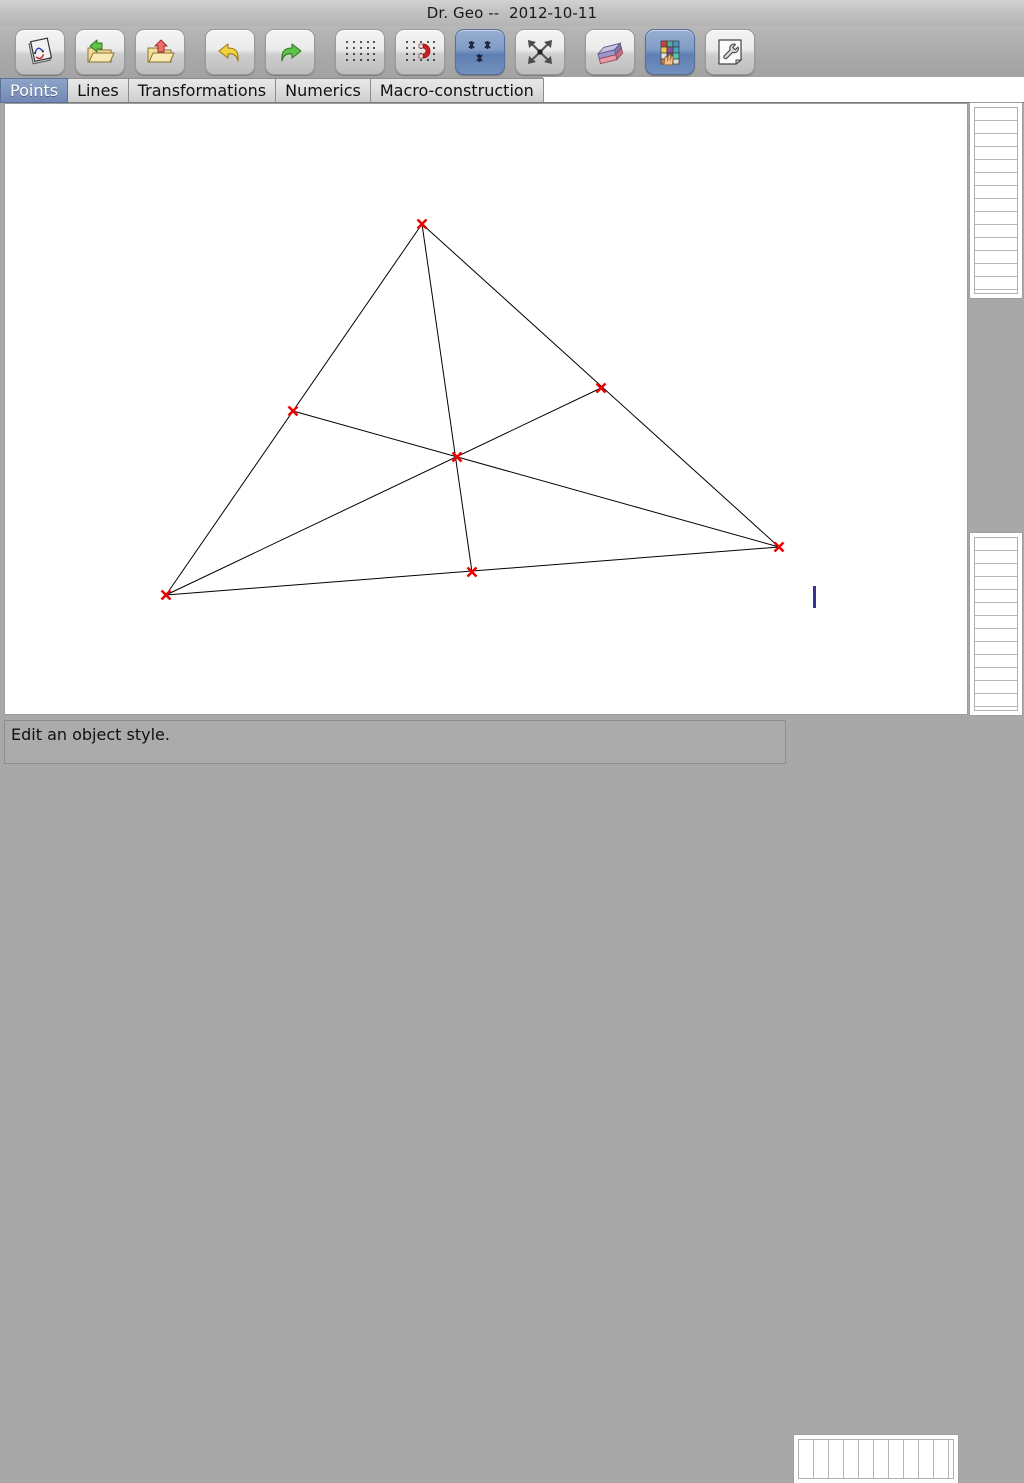  I want to click on midpoint-right, so click(601, 388).